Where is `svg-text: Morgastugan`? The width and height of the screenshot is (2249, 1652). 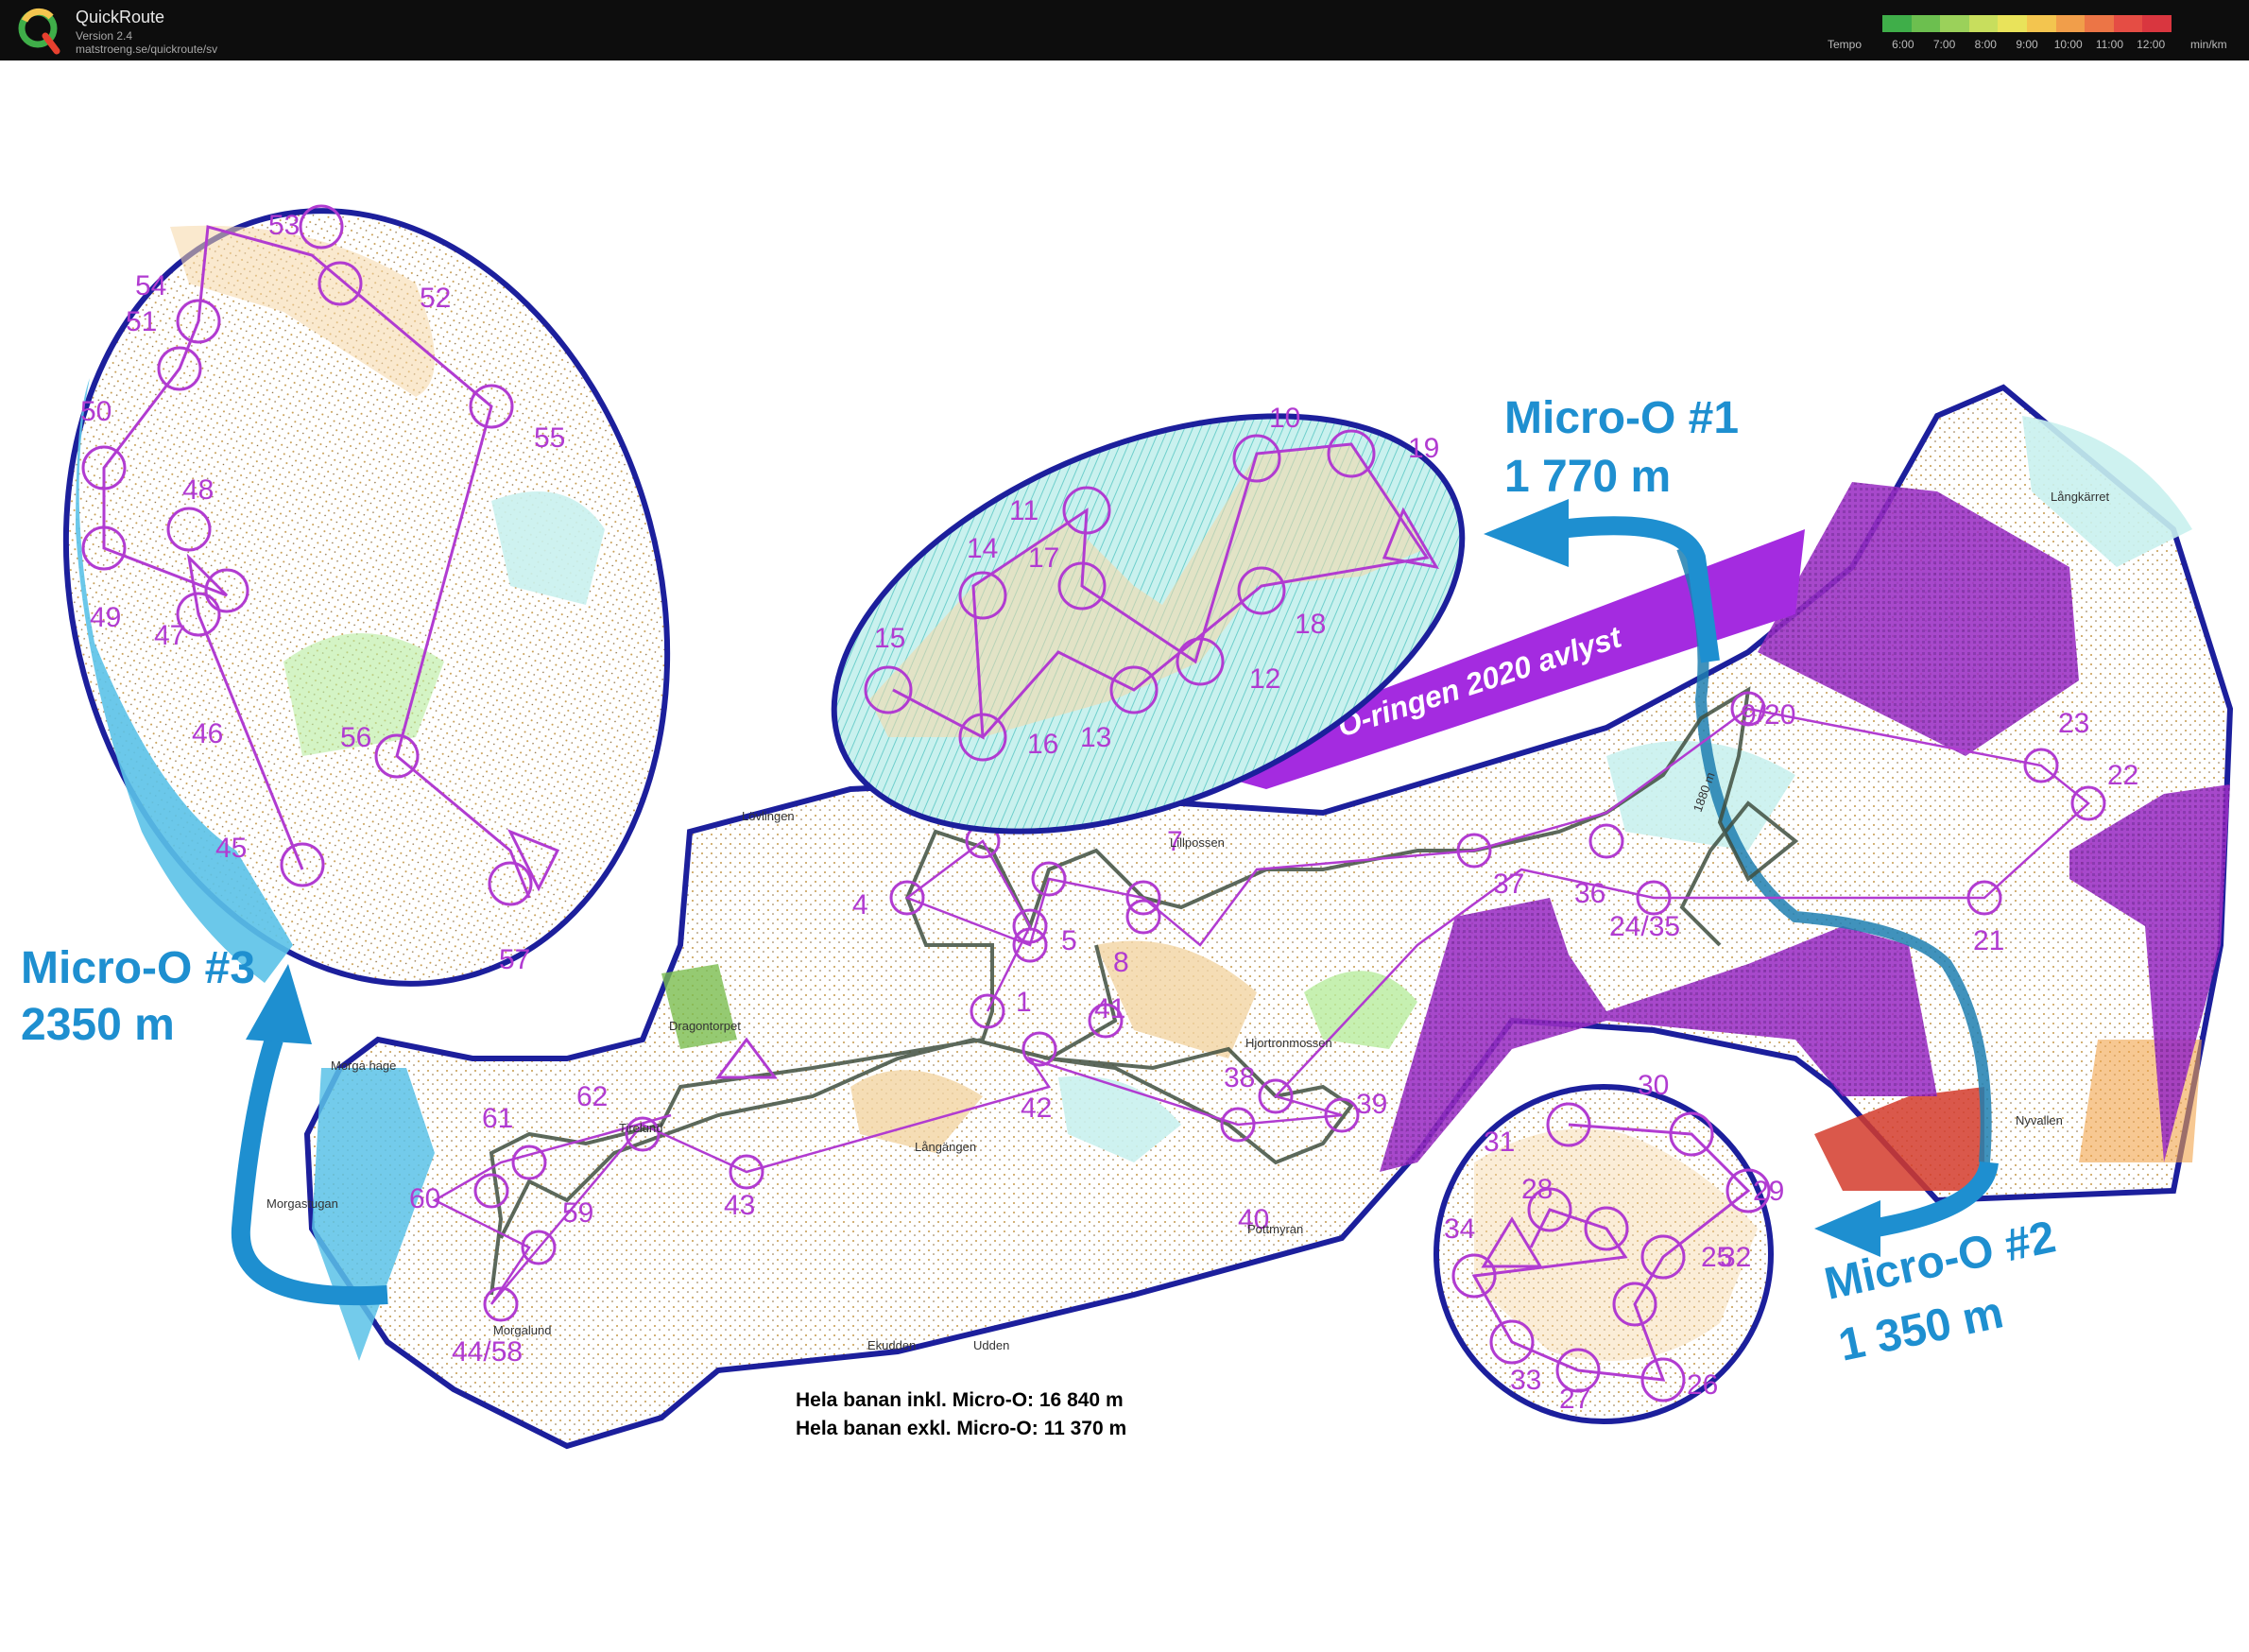 svg-text: Morgastugan is located at coordinates (302, 1203).